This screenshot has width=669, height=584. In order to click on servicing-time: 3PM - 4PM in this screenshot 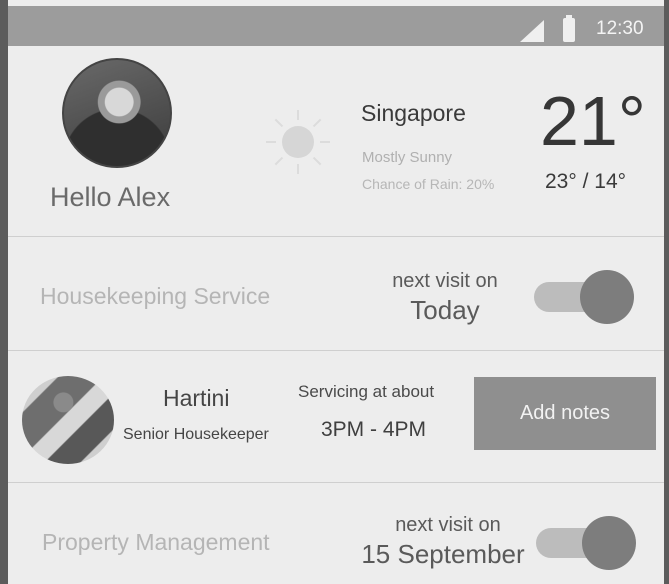, I will do `click(374, 429)`.